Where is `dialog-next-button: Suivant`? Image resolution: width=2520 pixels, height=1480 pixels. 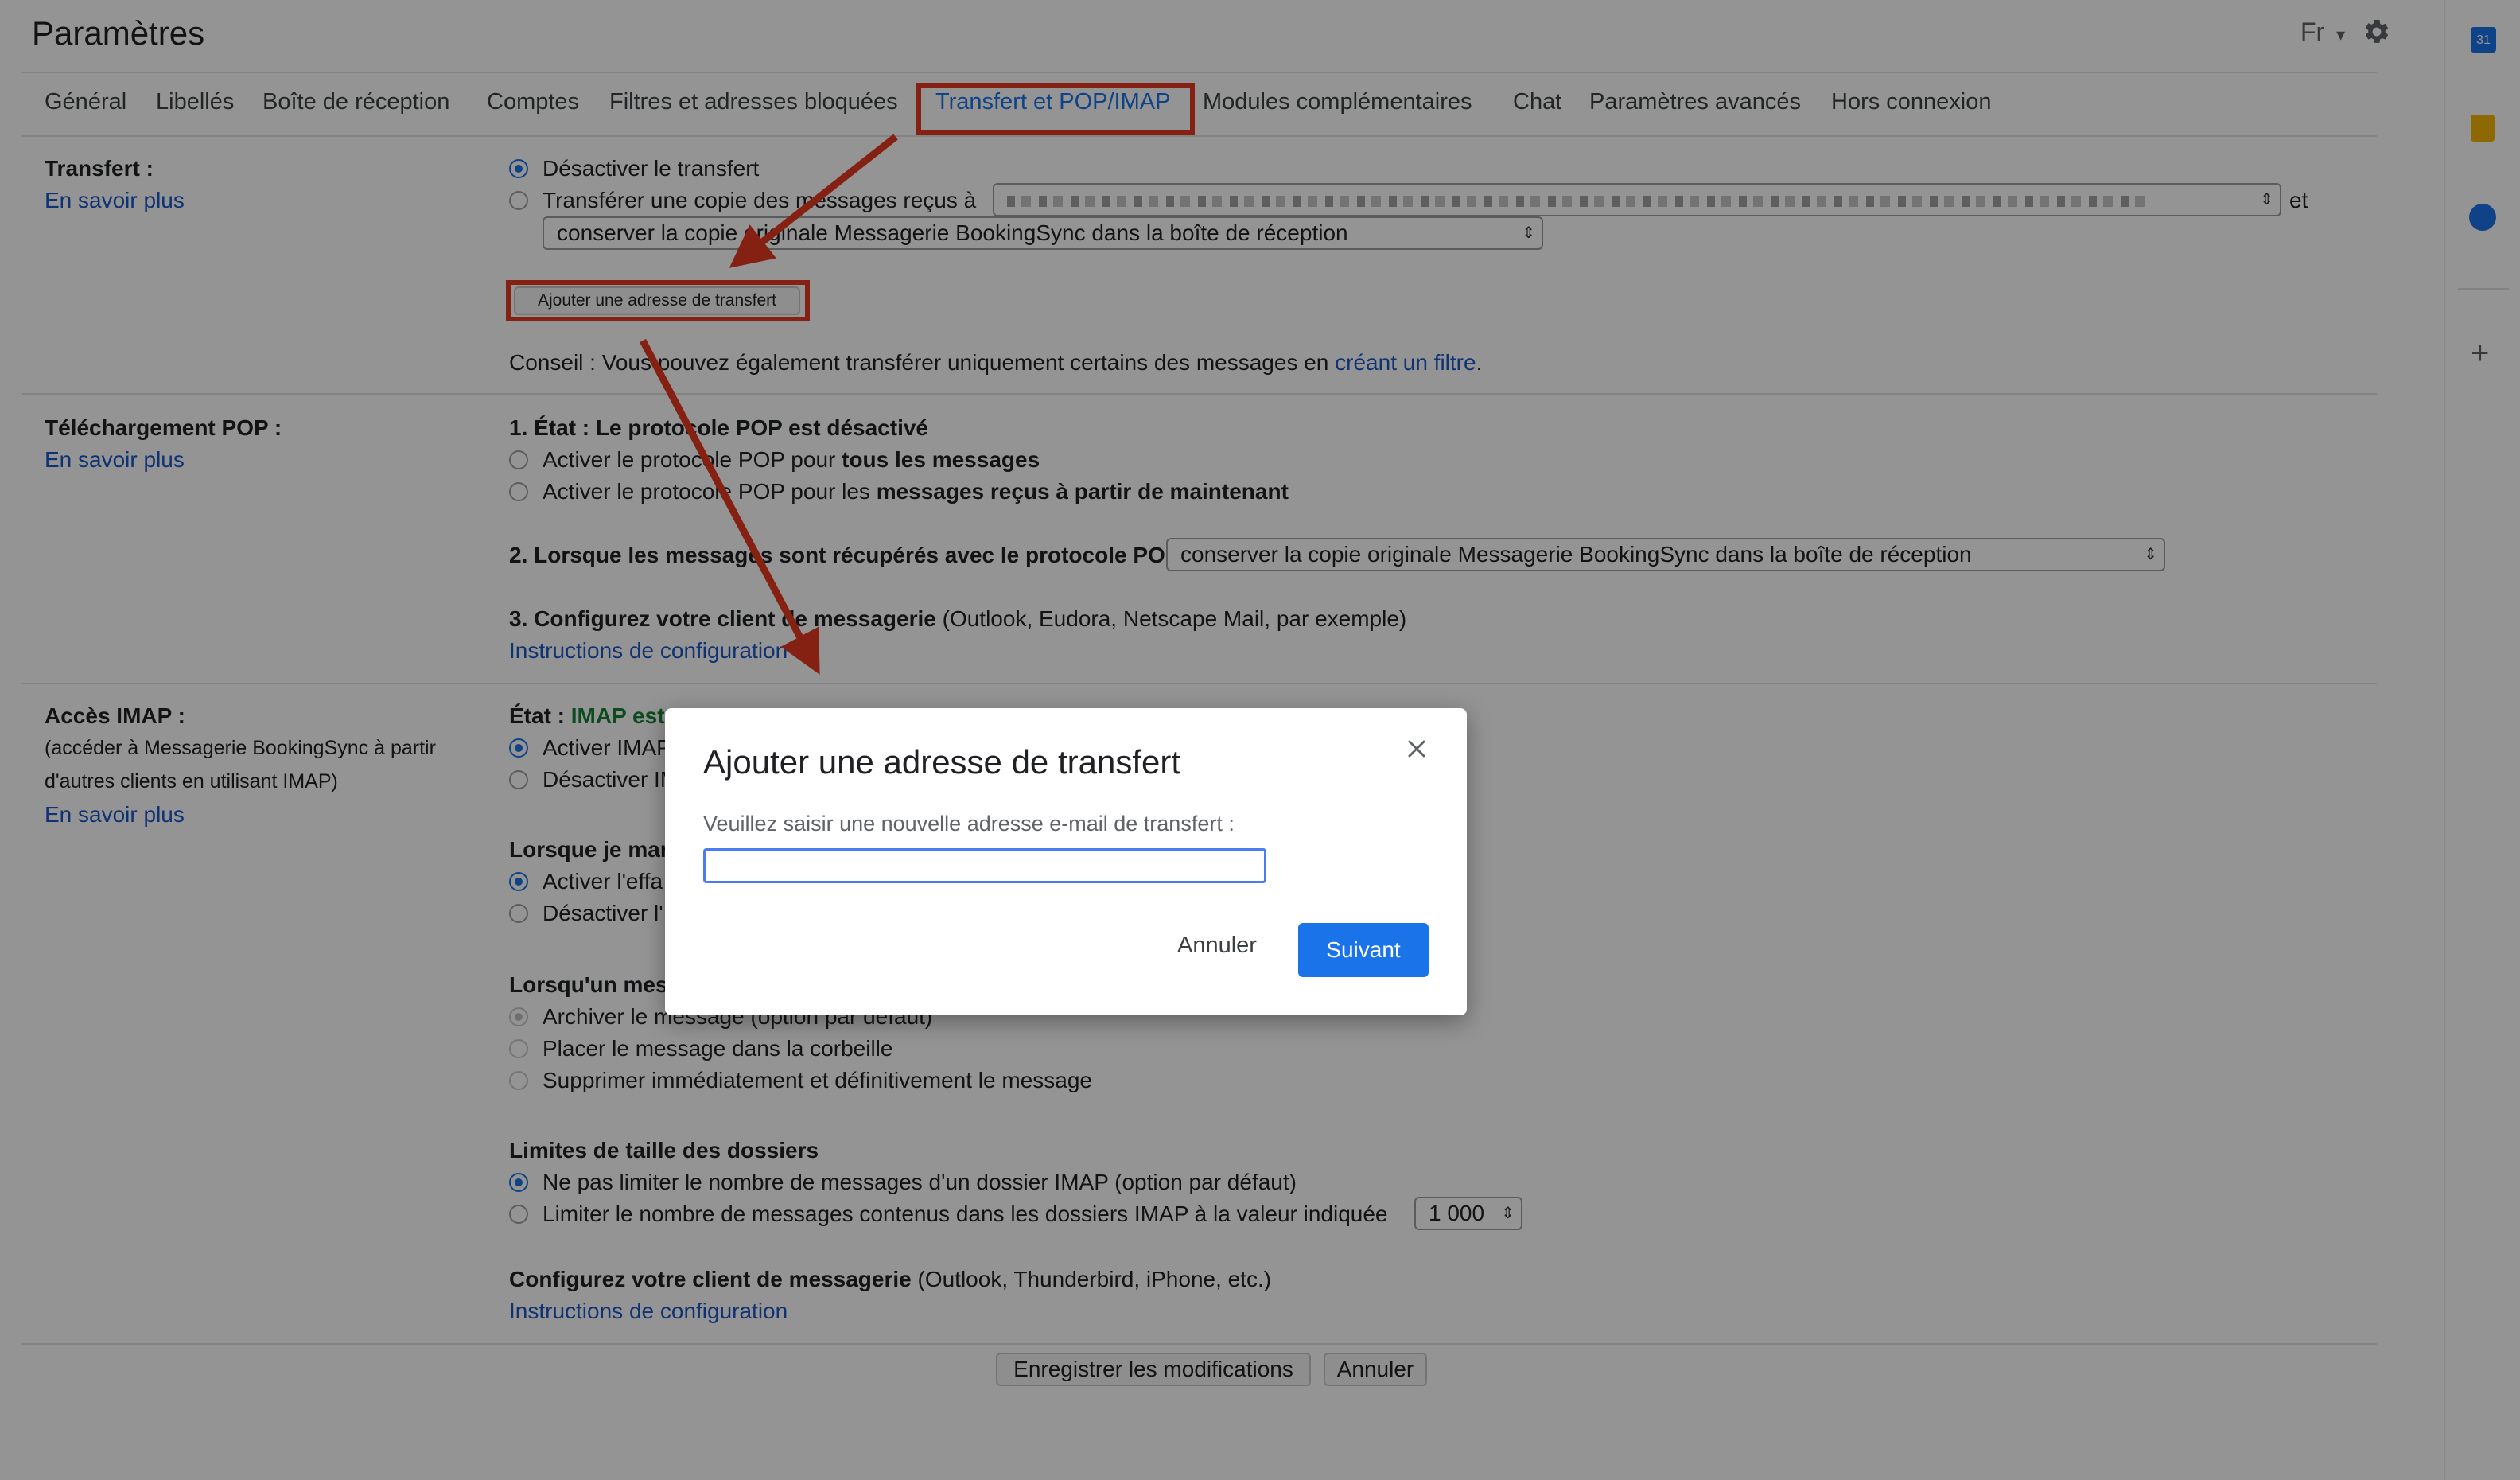
dialog-next-button: Suivant is located at coordinates (1363, 950).